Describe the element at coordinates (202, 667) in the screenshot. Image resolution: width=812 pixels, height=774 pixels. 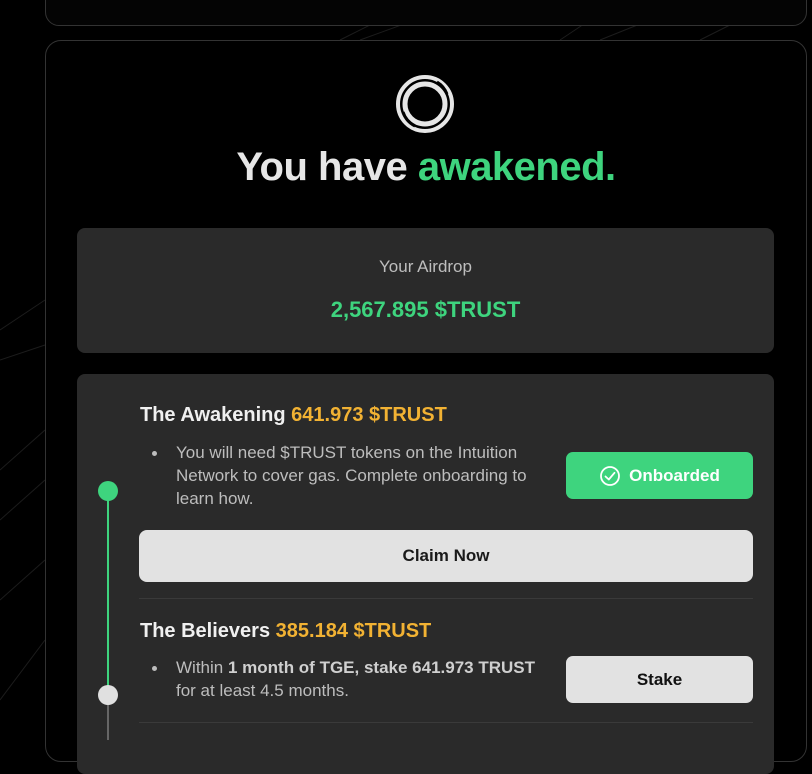
I see `description-pre: Within` at that location.